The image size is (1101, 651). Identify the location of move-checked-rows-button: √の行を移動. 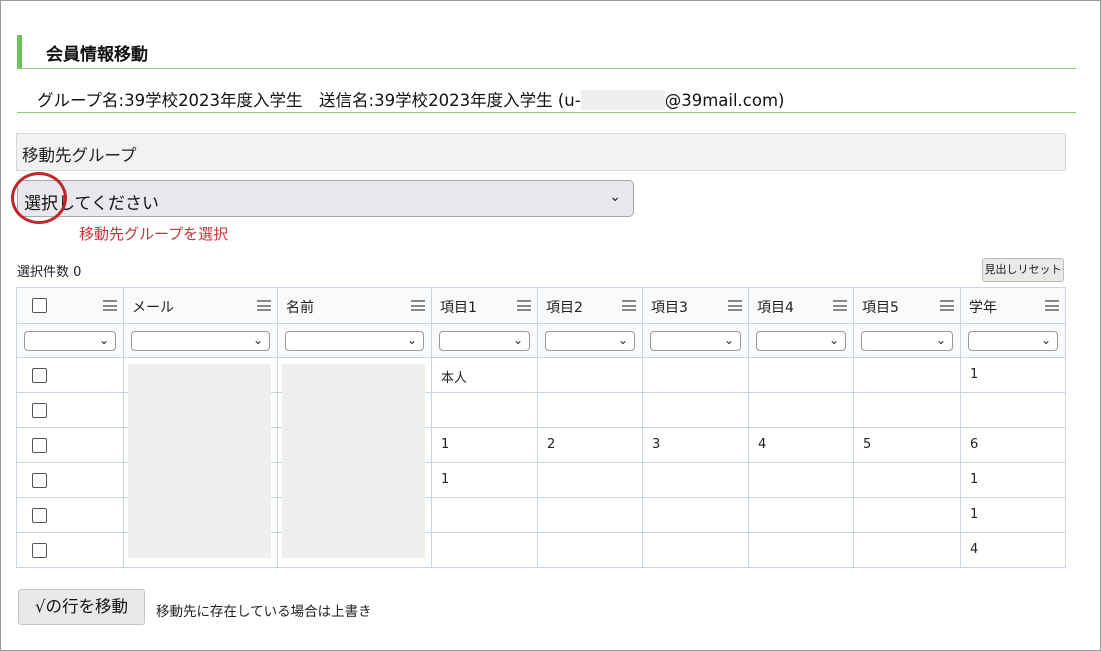
(81, 607).